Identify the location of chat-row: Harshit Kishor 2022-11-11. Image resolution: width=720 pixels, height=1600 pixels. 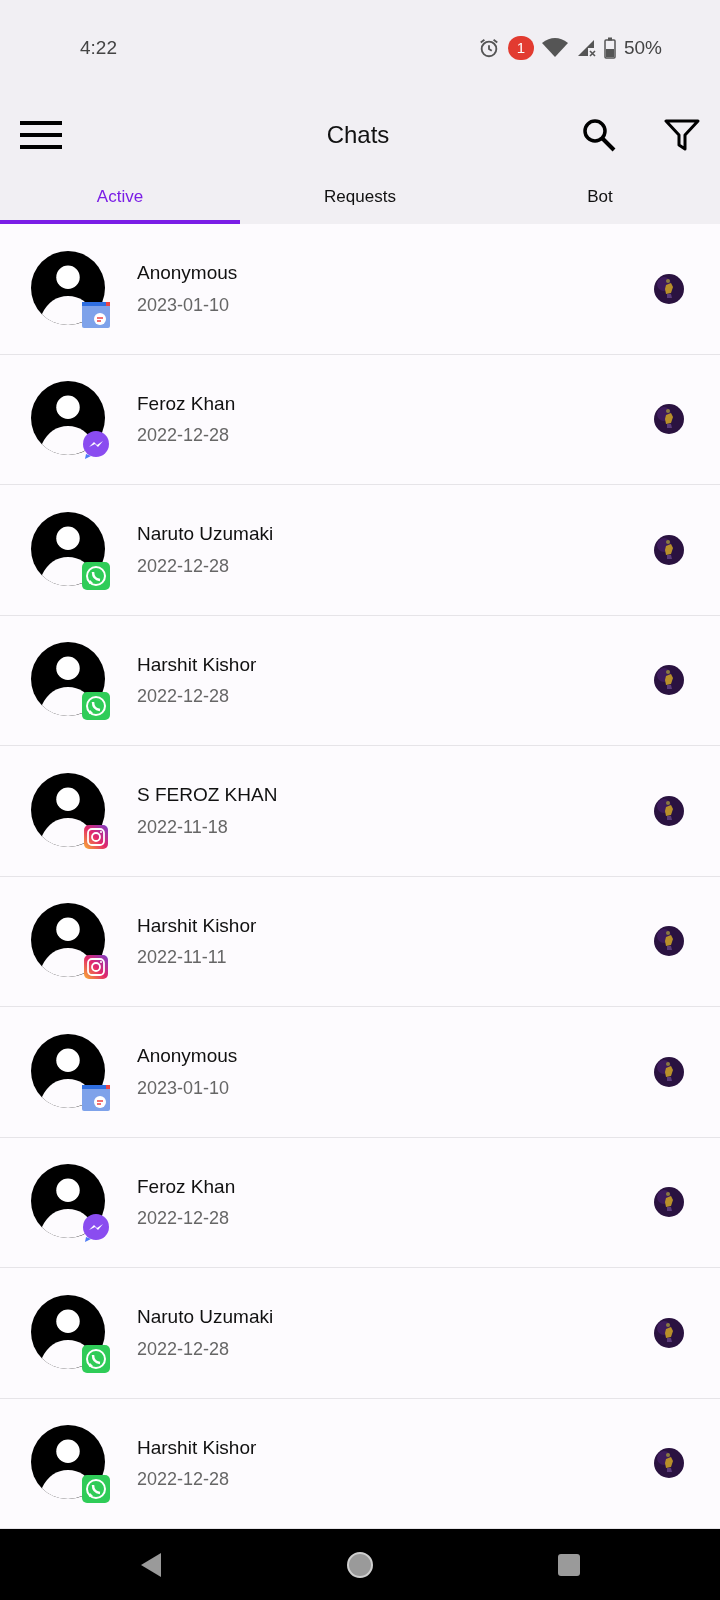
(360, 941).